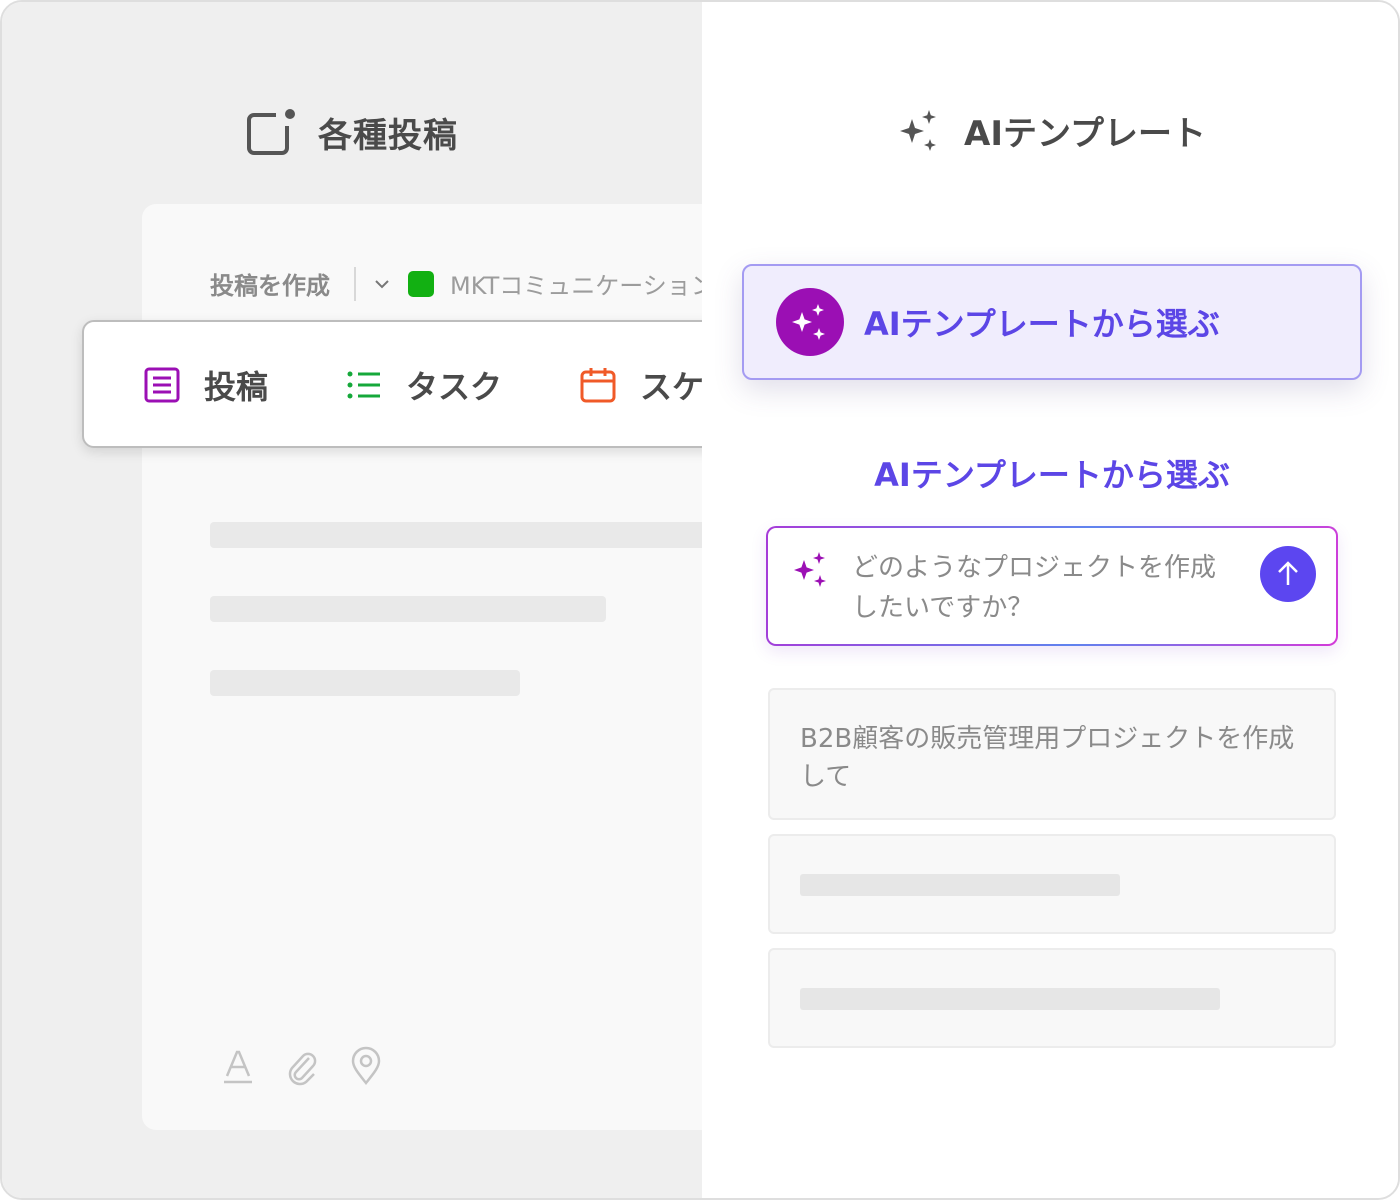  I want to click on post-type-label: スケジュール, so click(671, 387).